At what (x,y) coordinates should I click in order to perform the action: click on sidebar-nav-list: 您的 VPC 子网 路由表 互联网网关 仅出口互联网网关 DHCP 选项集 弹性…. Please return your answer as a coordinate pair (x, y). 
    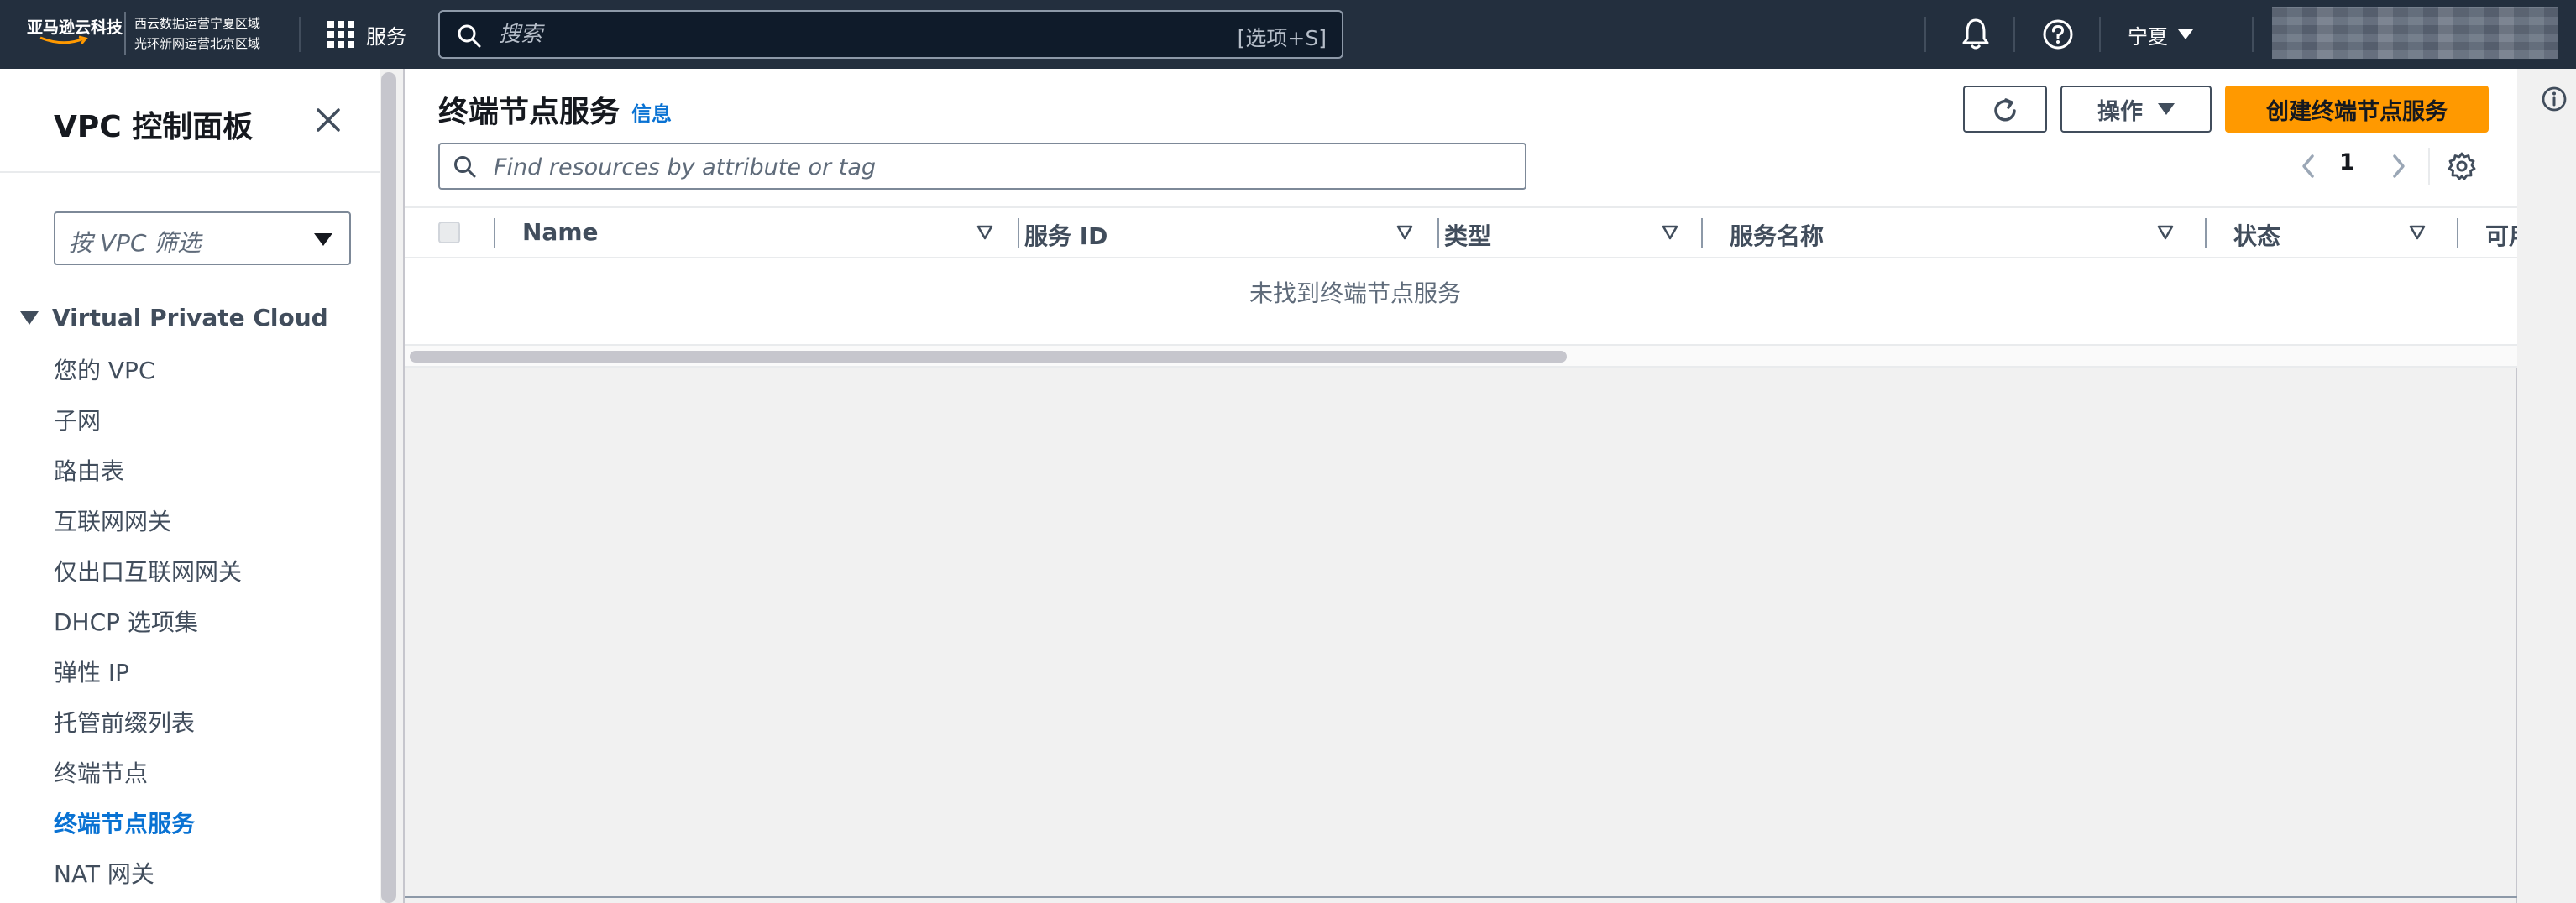
    Looking at the image, I should click on (148, 628).